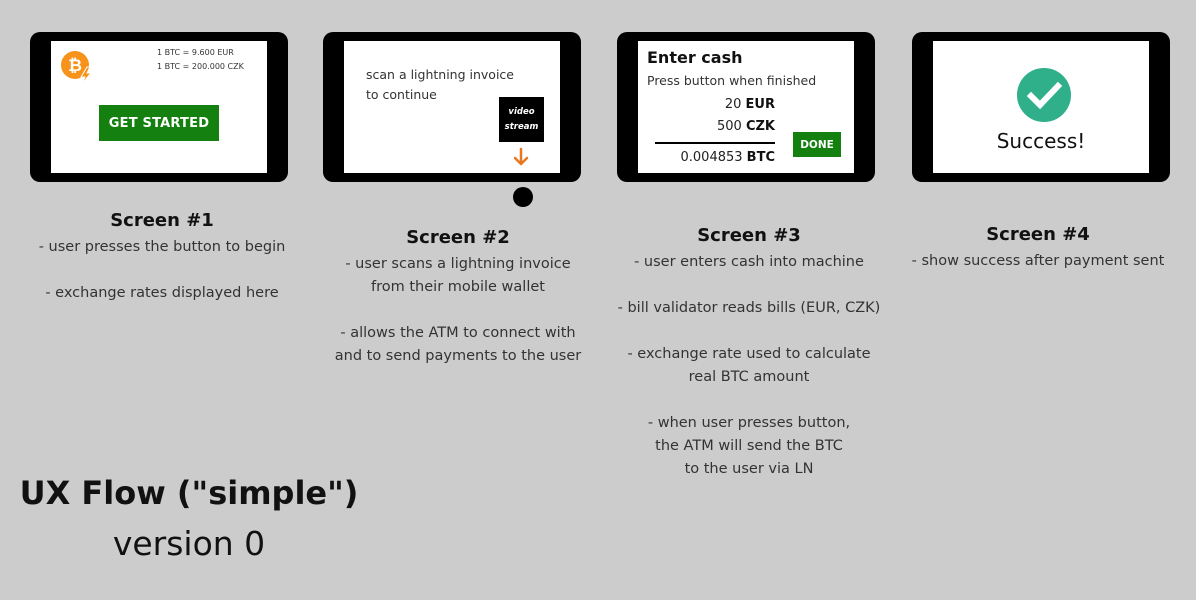  Describe the element at coordinates (189, 543) in the screenshot. I see `flow-version: version 0` at that location.